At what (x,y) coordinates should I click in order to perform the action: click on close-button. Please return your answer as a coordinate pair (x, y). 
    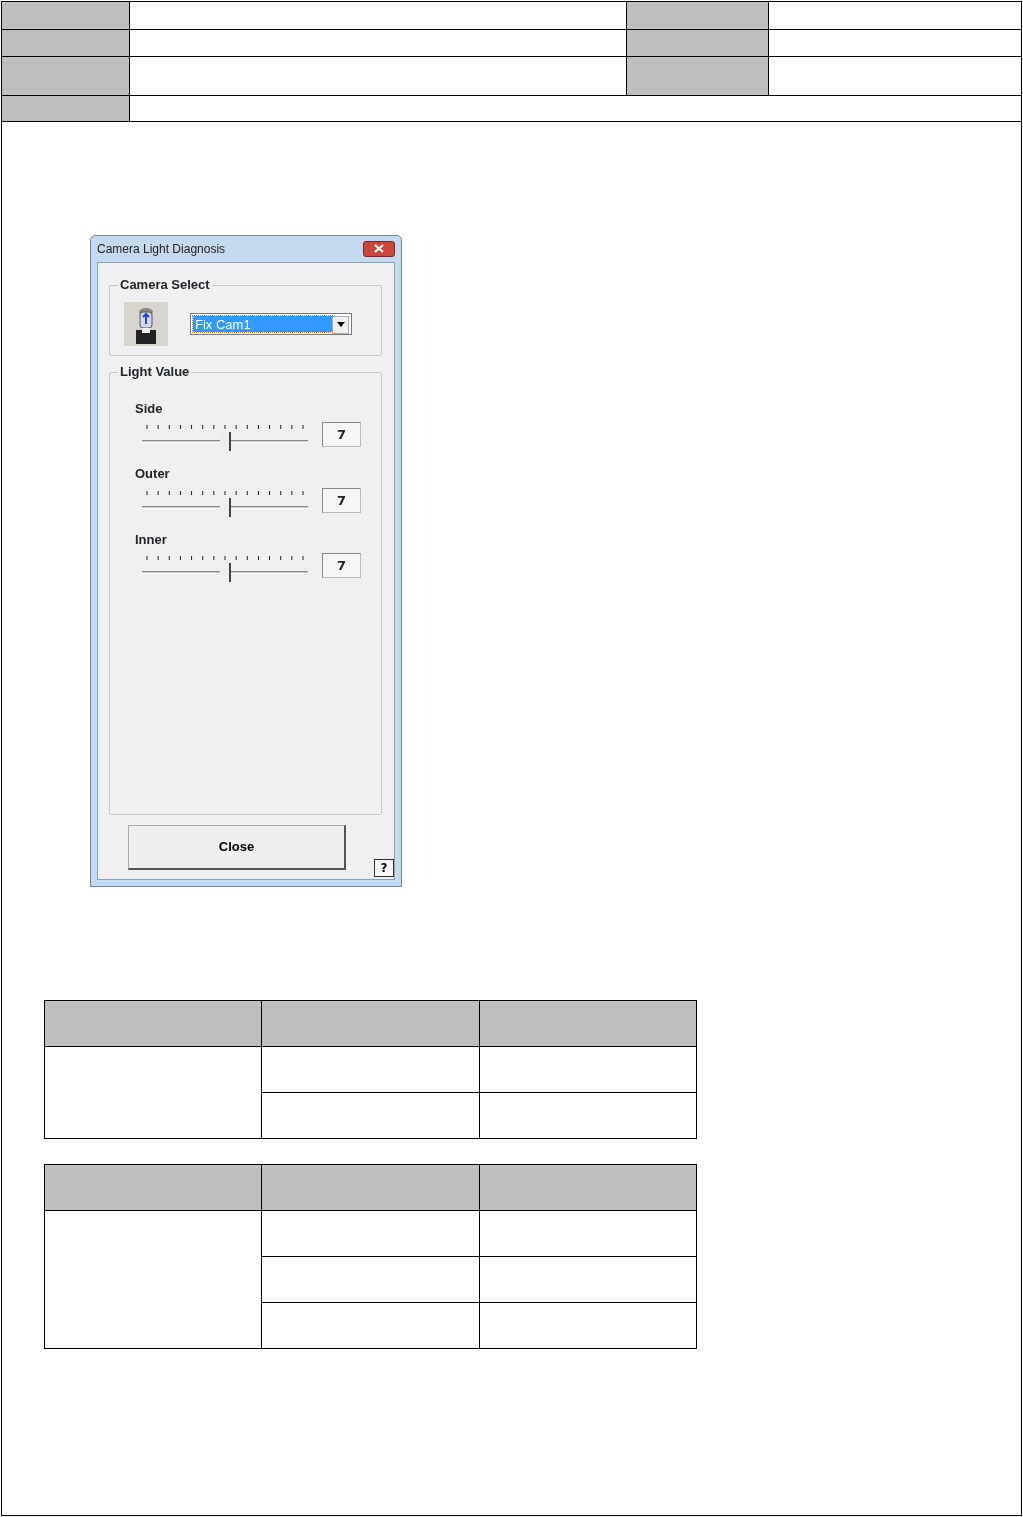
    Looking at the image, I should click on (379, 248).